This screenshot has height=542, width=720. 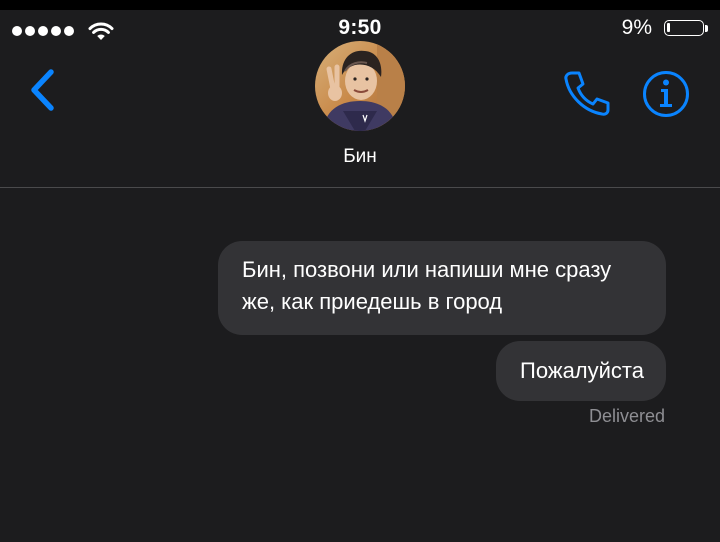 What do you see at coordinates (684, 28) in the screenshot?
I see `battery-icon` at bounding box center [684, 28].